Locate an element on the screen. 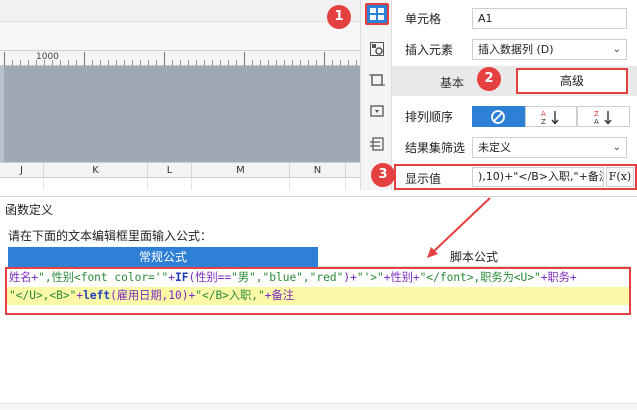 The image size is (637, 410). formula-token: IF is located at coordinates (182, 277).